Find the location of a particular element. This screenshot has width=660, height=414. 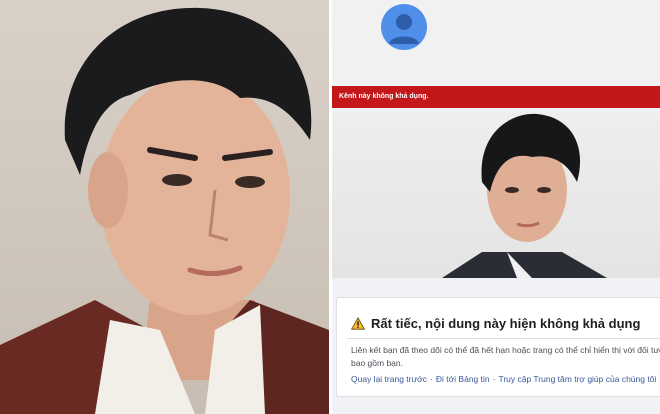

card-divider is located at coordinates (503, 338).